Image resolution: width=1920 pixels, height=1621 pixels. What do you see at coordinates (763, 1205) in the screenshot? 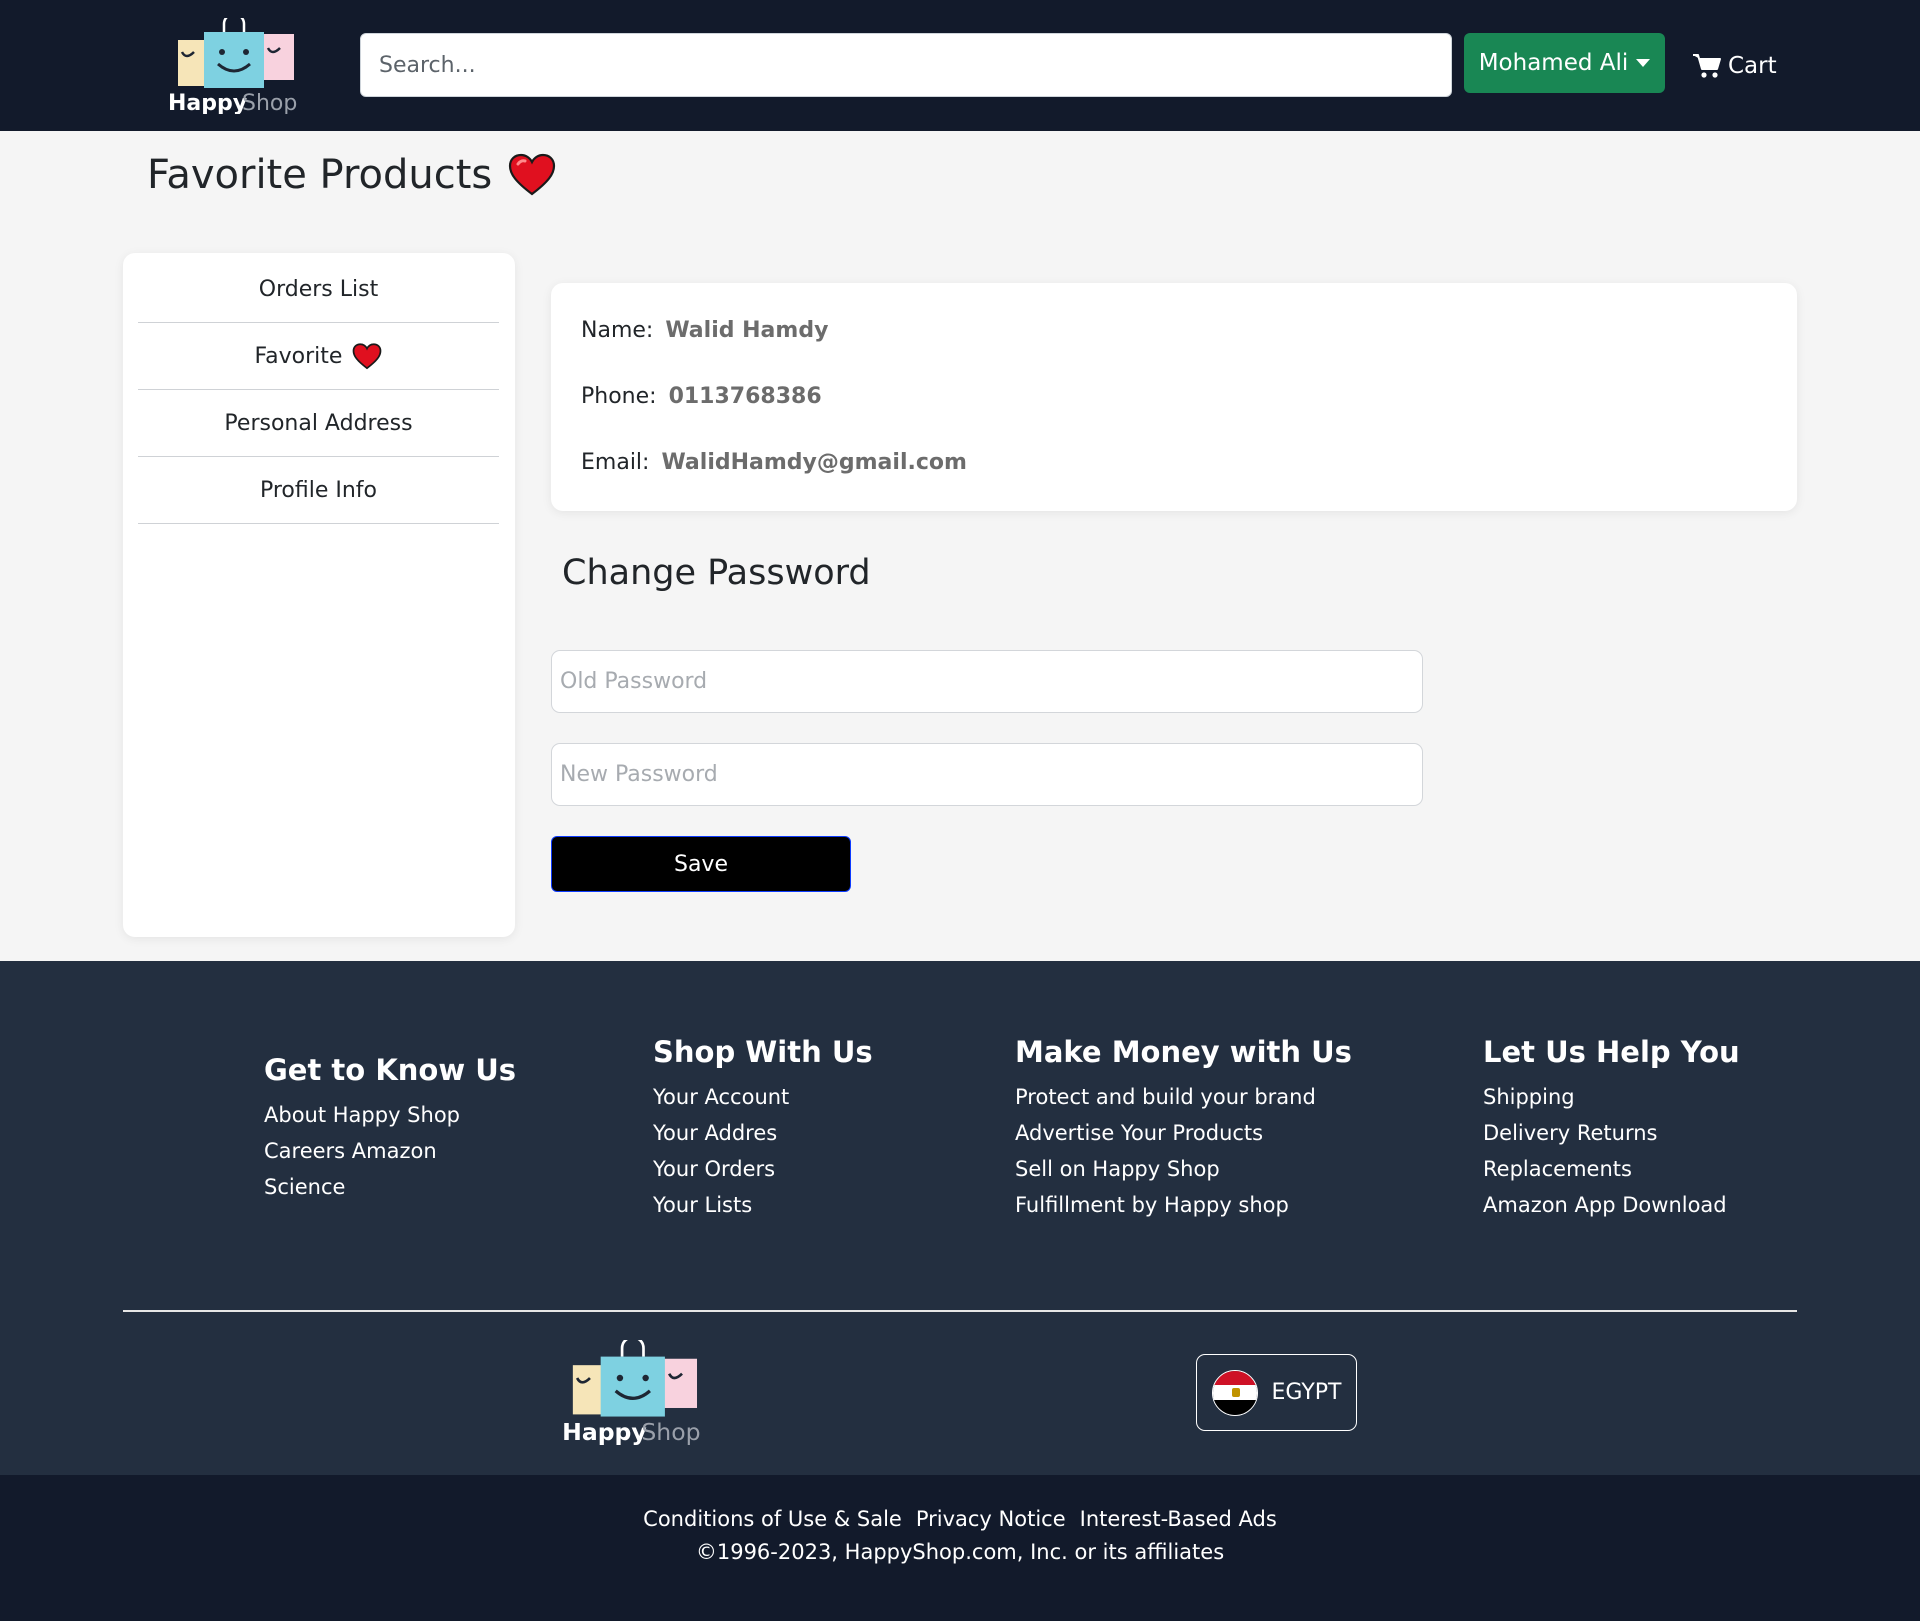
I see `footer-link: Your Lists` at bounding box center [763, 1205].